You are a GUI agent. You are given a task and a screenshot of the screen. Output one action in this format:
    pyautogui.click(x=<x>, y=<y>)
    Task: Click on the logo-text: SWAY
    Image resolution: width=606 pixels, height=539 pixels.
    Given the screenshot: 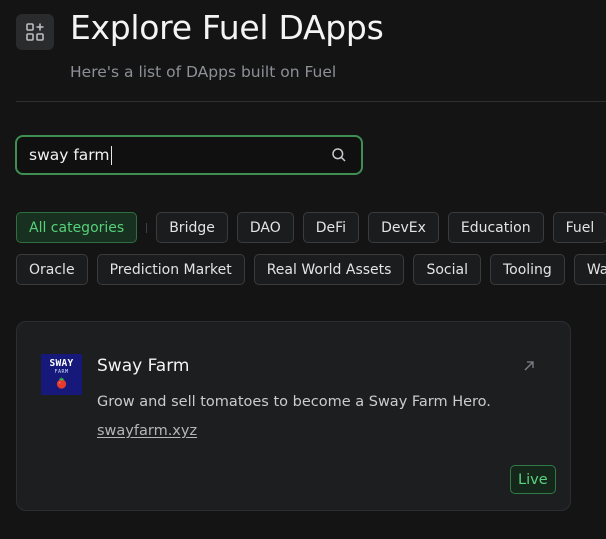 What is the action you would take?
    pyautogui.click(x=61, y=363)
    